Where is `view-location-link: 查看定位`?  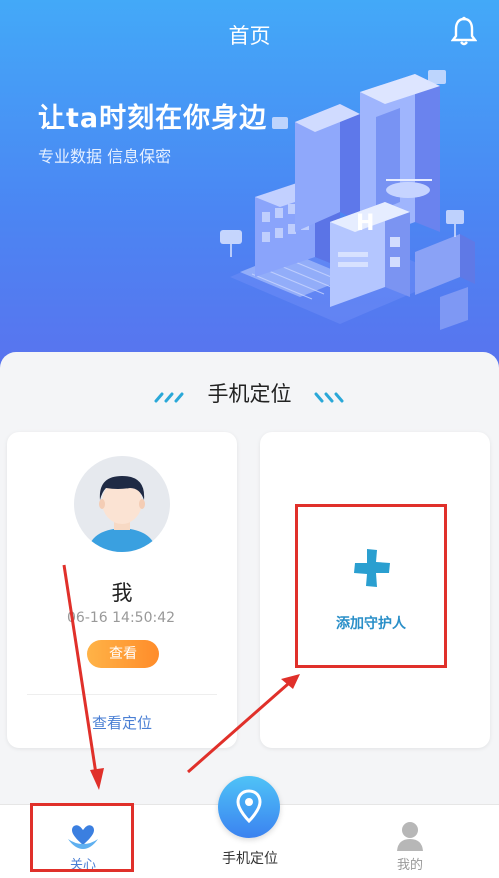
view-location-link: 查看定位 is located at coordinates (122, 722).